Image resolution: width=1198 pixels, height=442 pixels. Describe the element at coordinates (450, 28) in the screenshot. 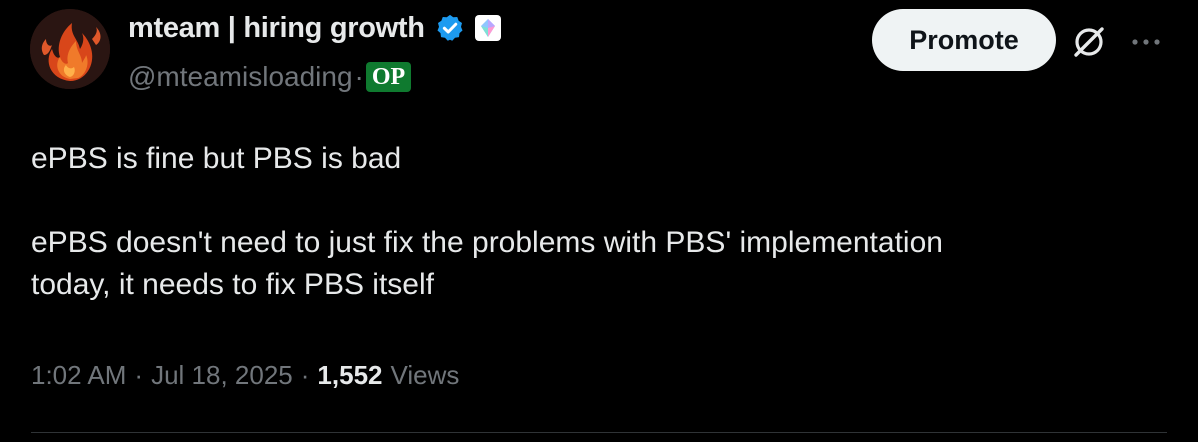

I see `verified-badge-icon` at that location.